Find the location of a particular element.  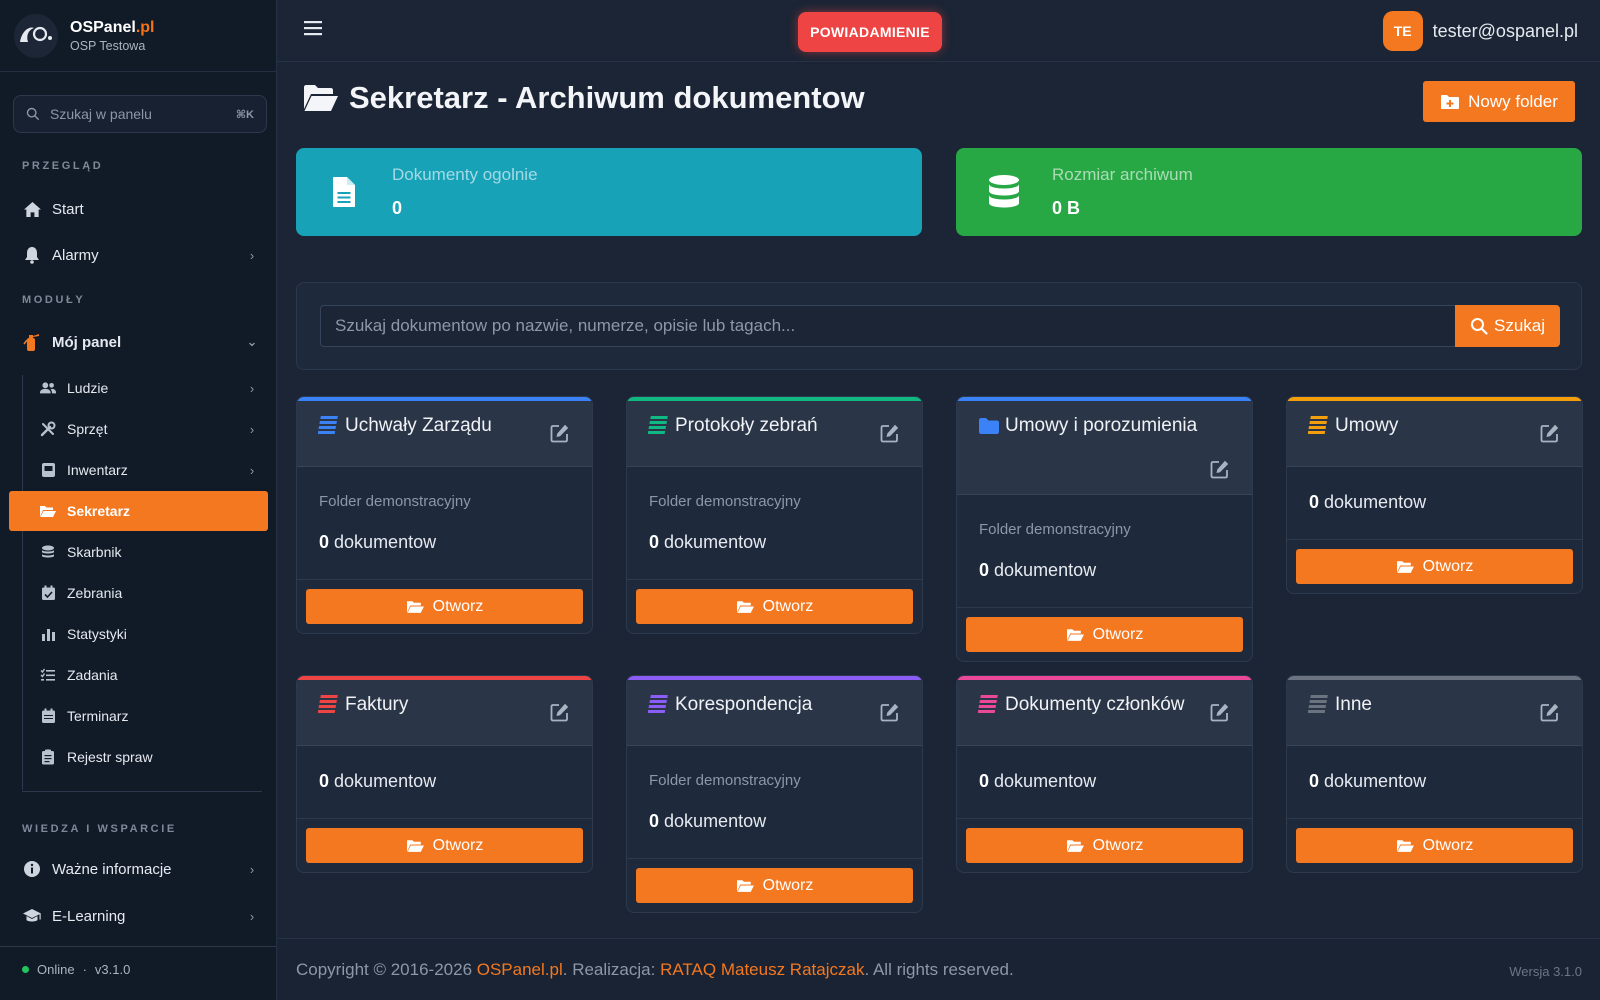

folder-card: Dokumenty członków 0 dokumentow Otworz is located at coordinates (1104, 774).